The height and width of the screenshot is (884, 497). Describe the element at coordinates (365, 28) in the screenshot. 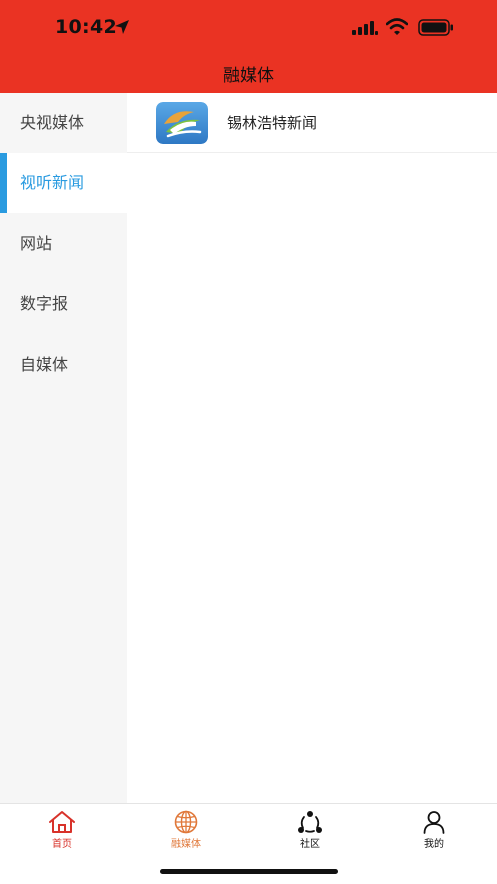

I see `cellular-signal-icon` at that location.